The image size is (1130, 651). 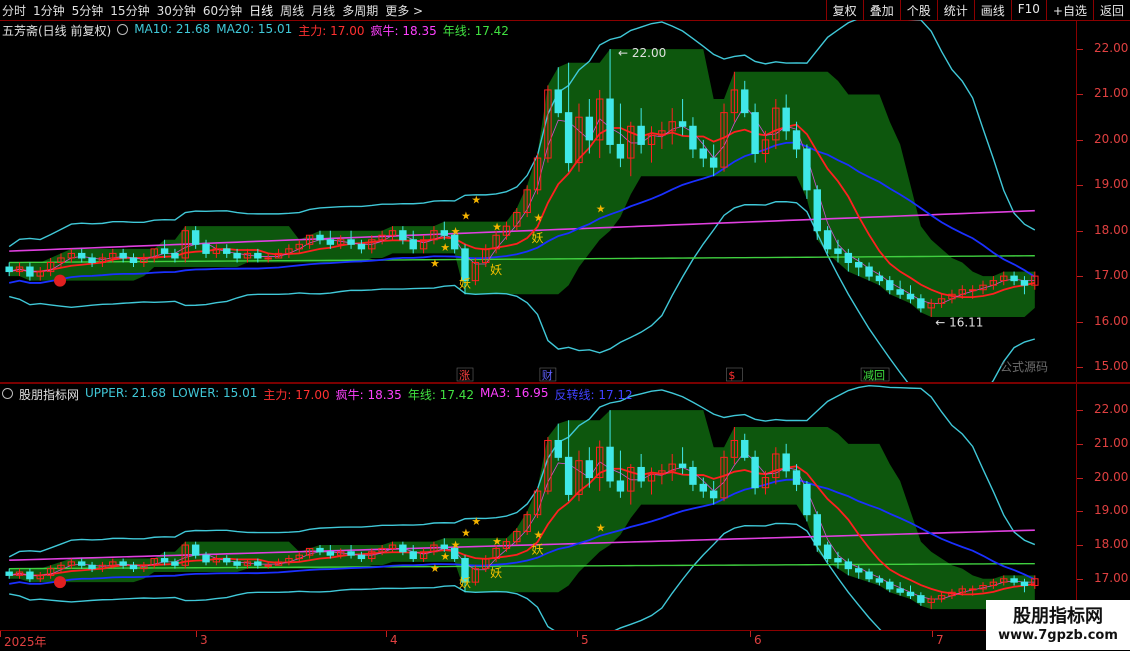 I want to click on sub-indicator-2: 主力: 17.00, so click(x=296, y=395).